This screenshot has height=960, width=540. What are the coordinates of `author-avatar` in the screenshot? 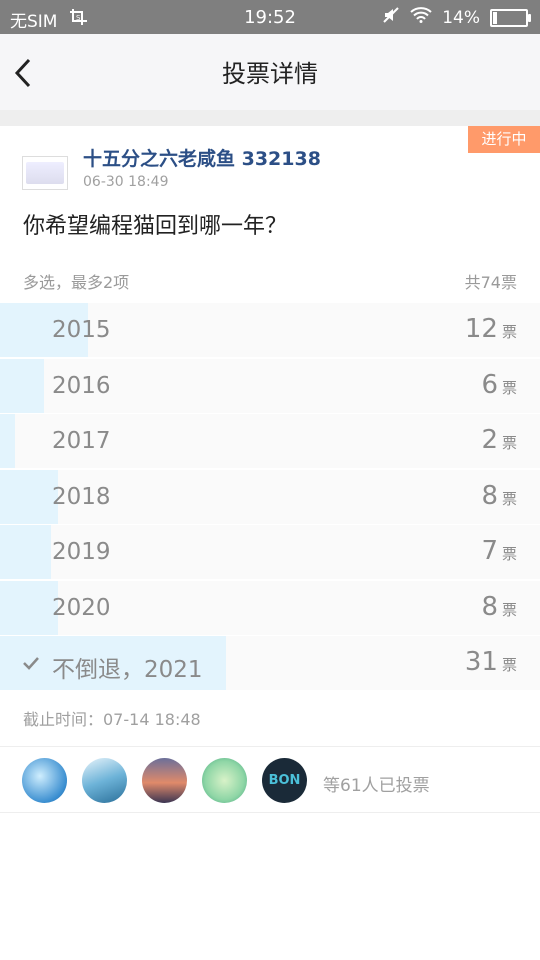 It's located at (45, 173).